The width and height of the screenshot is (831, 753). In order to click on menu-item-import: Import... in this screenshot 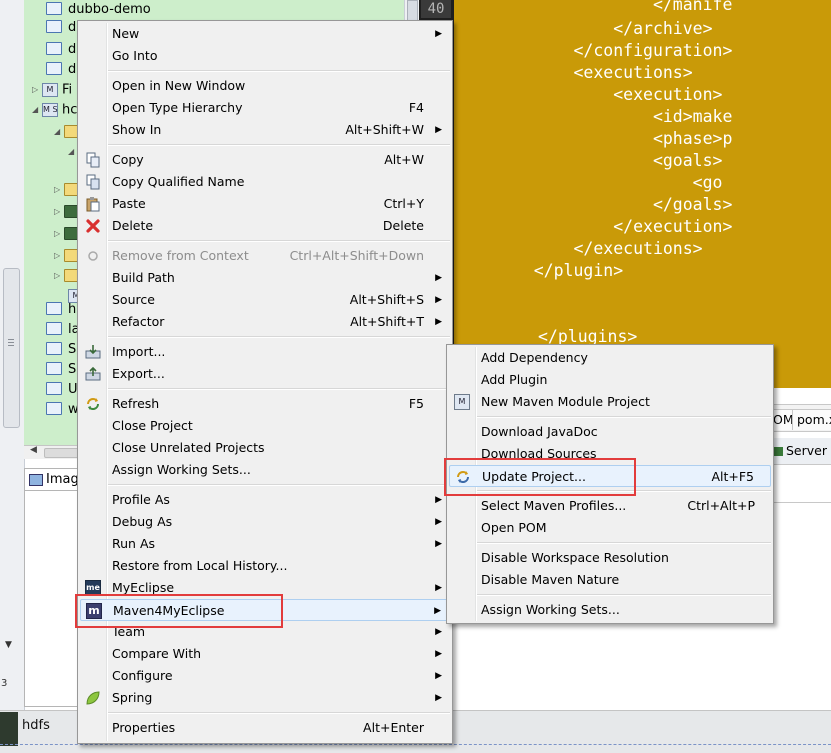, I will do `click(265, 352)`.